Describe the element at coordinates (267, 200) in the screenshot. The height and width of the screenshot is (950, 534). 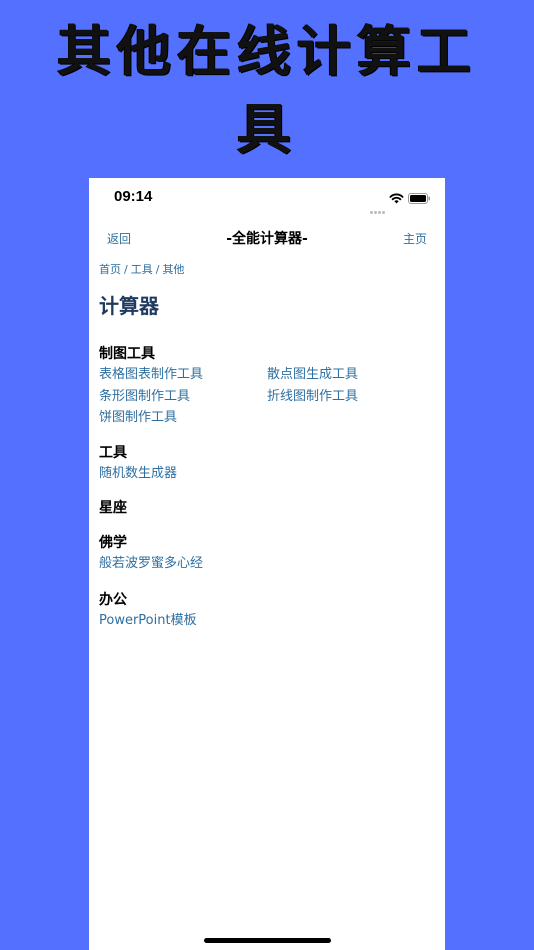
I see `status-bar: 09:14` at that location.